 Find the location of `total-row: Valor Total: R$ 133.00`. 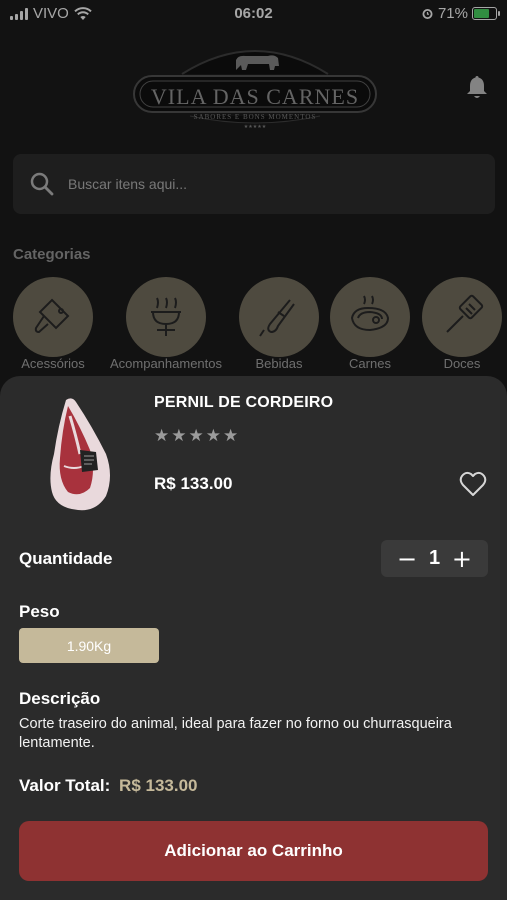

total-row: Valor Total: R$ 133.00 is located at coordinates (108, 786).